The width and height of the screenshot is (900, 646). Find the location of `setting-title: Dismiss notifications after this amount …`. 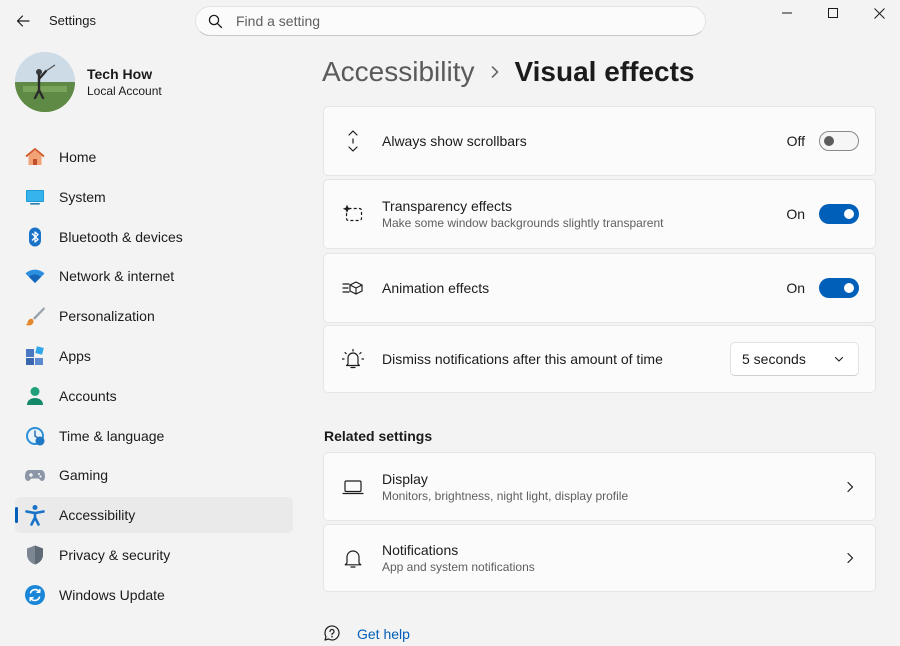

setting-title: Dismiss notifications after this amount … is located at coordinates (522, 359).